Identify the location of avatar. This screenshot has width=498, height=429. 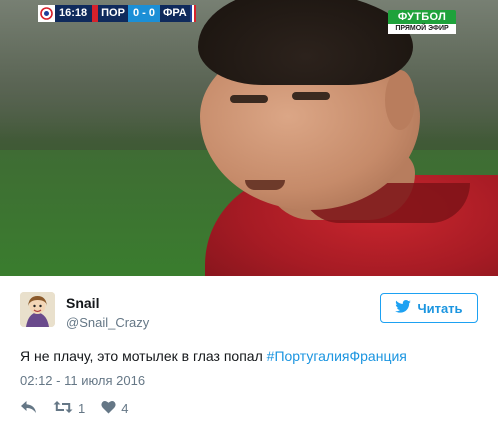
(37, 309).